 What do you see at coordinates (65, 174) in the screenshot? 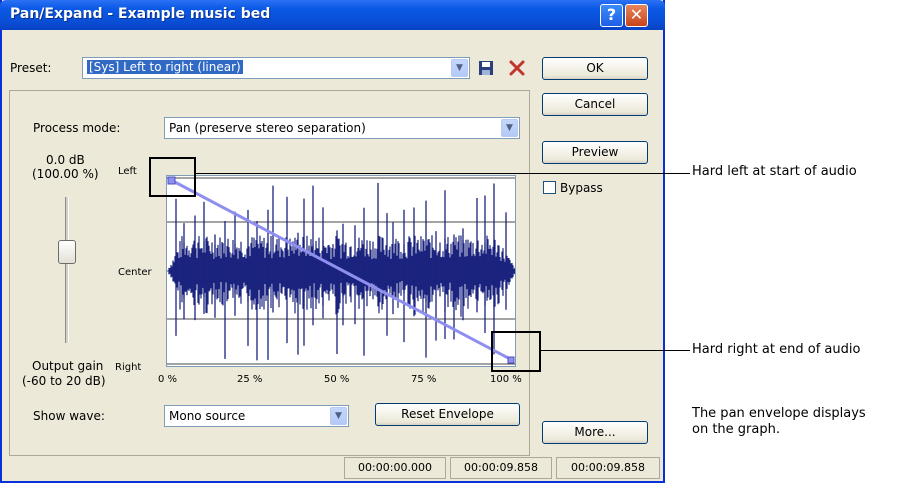
I see `gain-percent-value: (100.00 %)` at bounding box center [65, 174].